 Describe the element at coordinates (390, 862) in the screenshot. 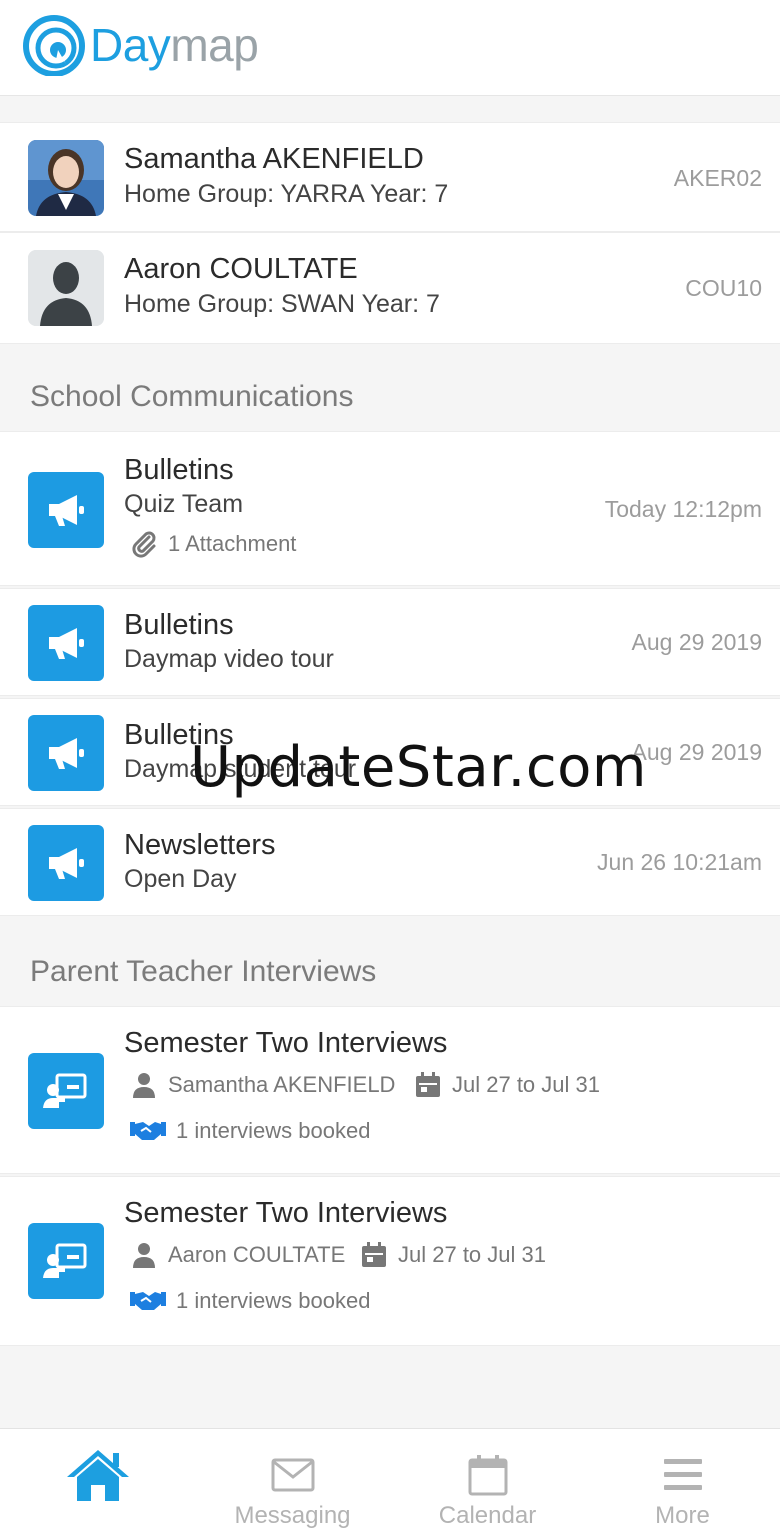

I see `communication-item: Newsletters Open Day Jun 26 10:21am` at that location.